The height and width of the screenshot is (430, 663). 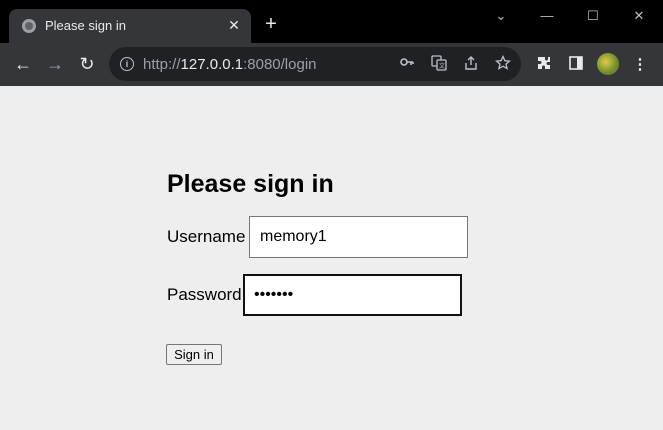 What do you see at coordinates (593, 16) in the screenshot?
I see `maximize-button: ☐` at bounding box center [593, 16].